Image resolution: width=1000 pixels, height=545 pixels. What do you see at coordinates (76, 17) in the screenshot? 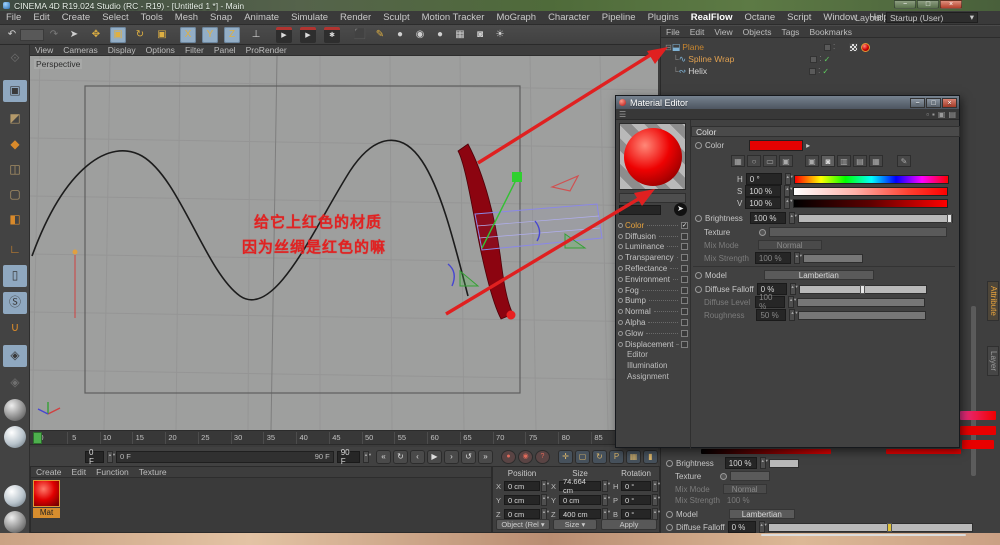
I see `menu-item: Create` at bounding box center [76, 17].